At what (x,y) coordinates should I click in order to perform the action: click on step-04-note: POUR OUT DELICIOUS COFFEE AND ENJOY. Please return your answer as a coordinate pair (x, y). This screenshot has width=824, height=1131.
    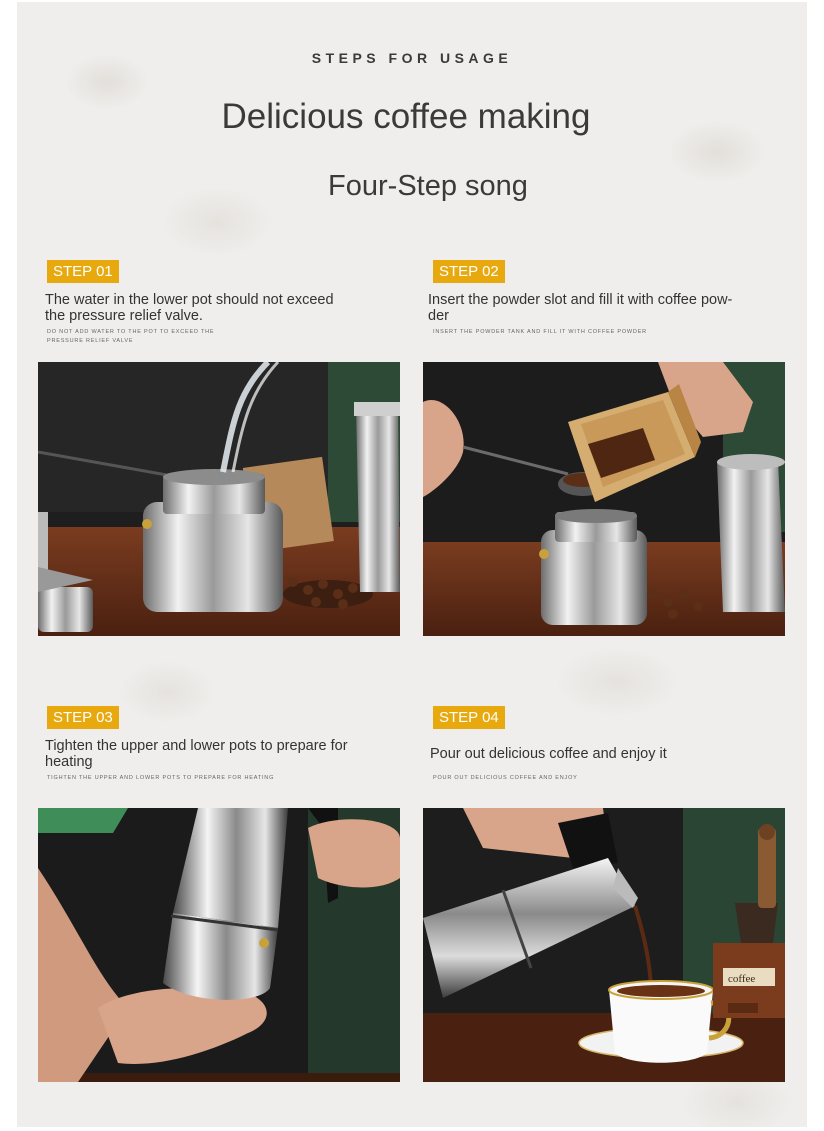
    Looking at the image, I should click on (505, 778).